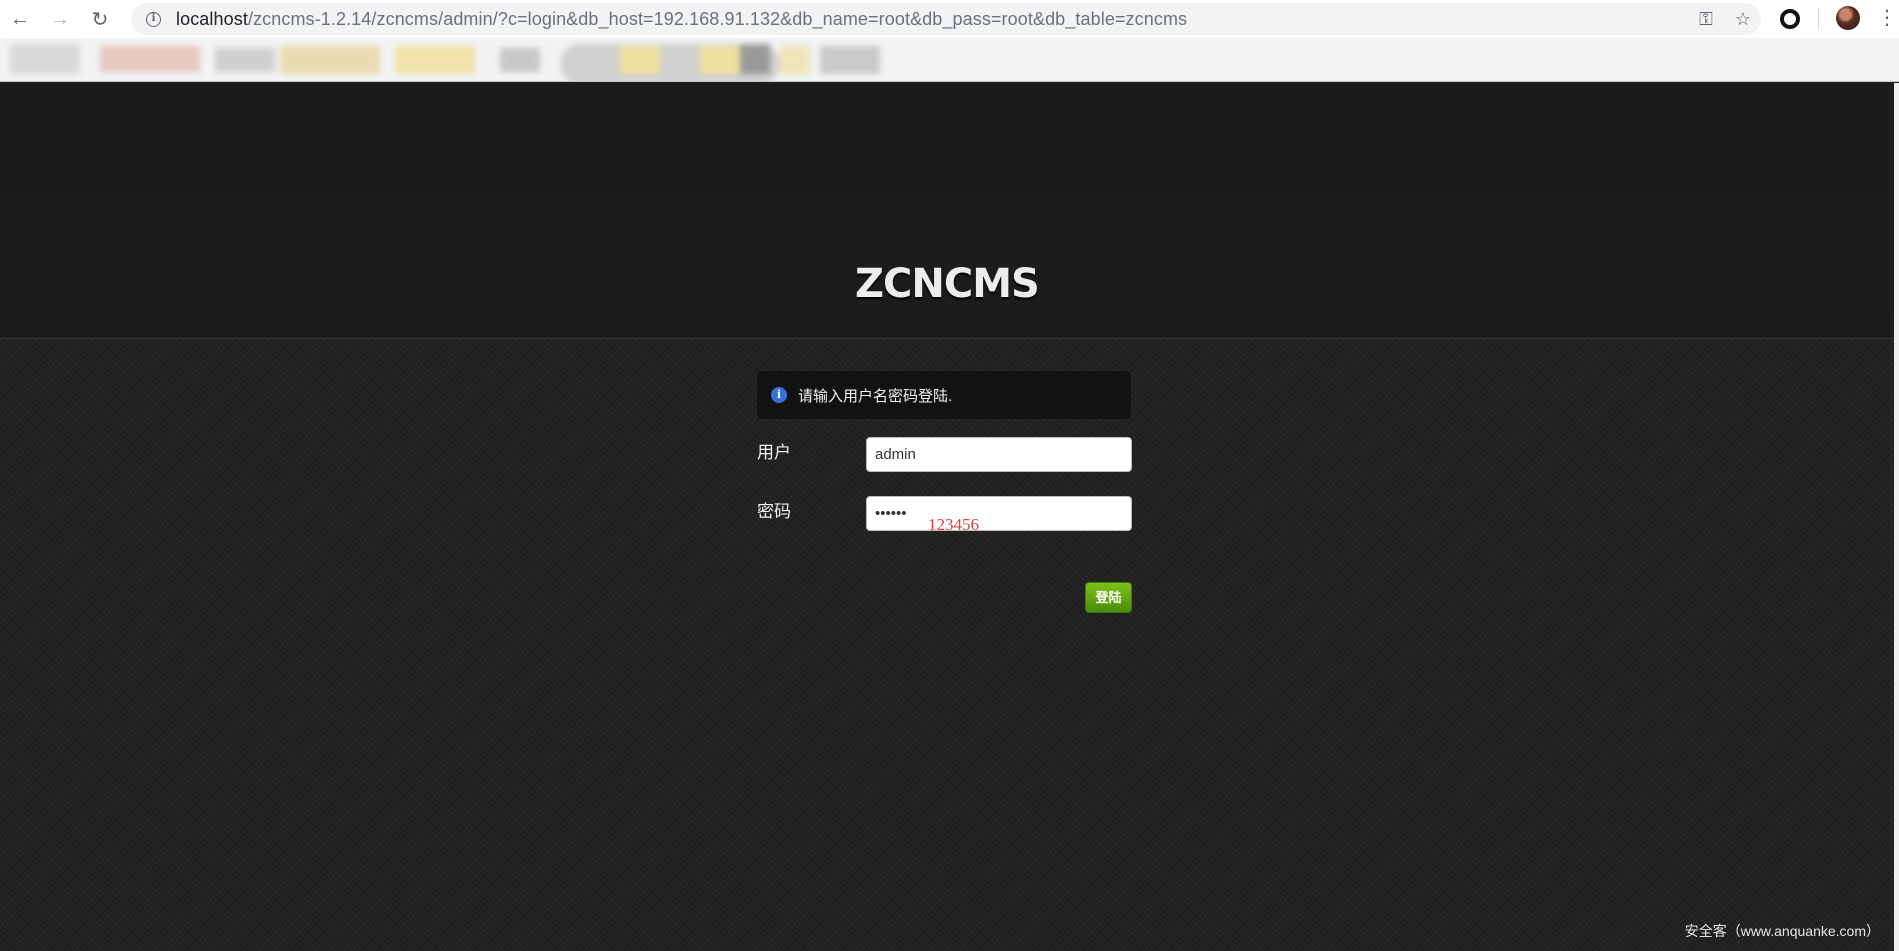 The height and width of the screenshot is (951, 1899). Describe the element at coordinates (1887, 18) in the screenshot. I see `kebab-menu-icon: ⋮` at that location.